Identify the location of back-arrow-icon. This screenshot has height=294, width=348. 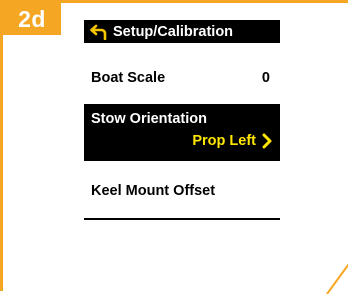
(99, 32).